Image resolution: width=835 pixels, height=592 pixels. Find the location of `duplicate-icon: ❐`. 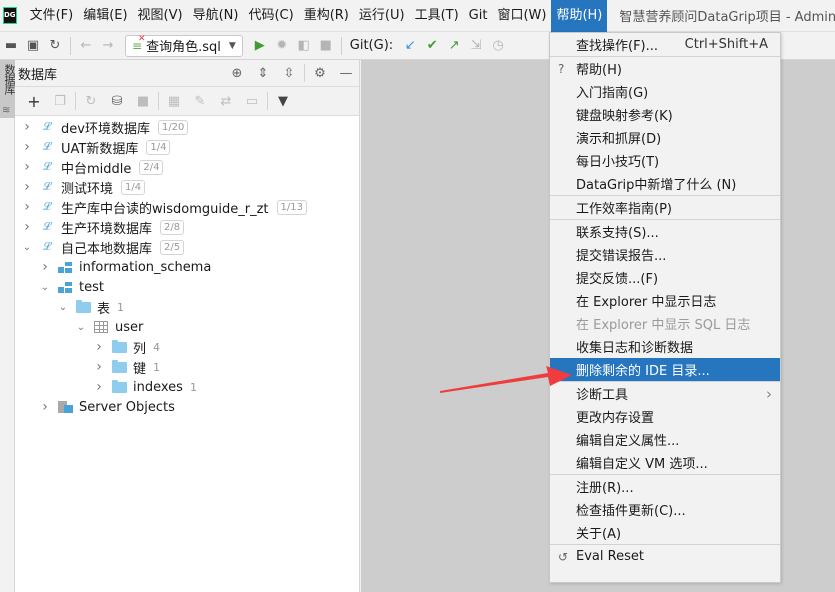

duplicate-icon: ❐ is located at coordinates (60, 101).